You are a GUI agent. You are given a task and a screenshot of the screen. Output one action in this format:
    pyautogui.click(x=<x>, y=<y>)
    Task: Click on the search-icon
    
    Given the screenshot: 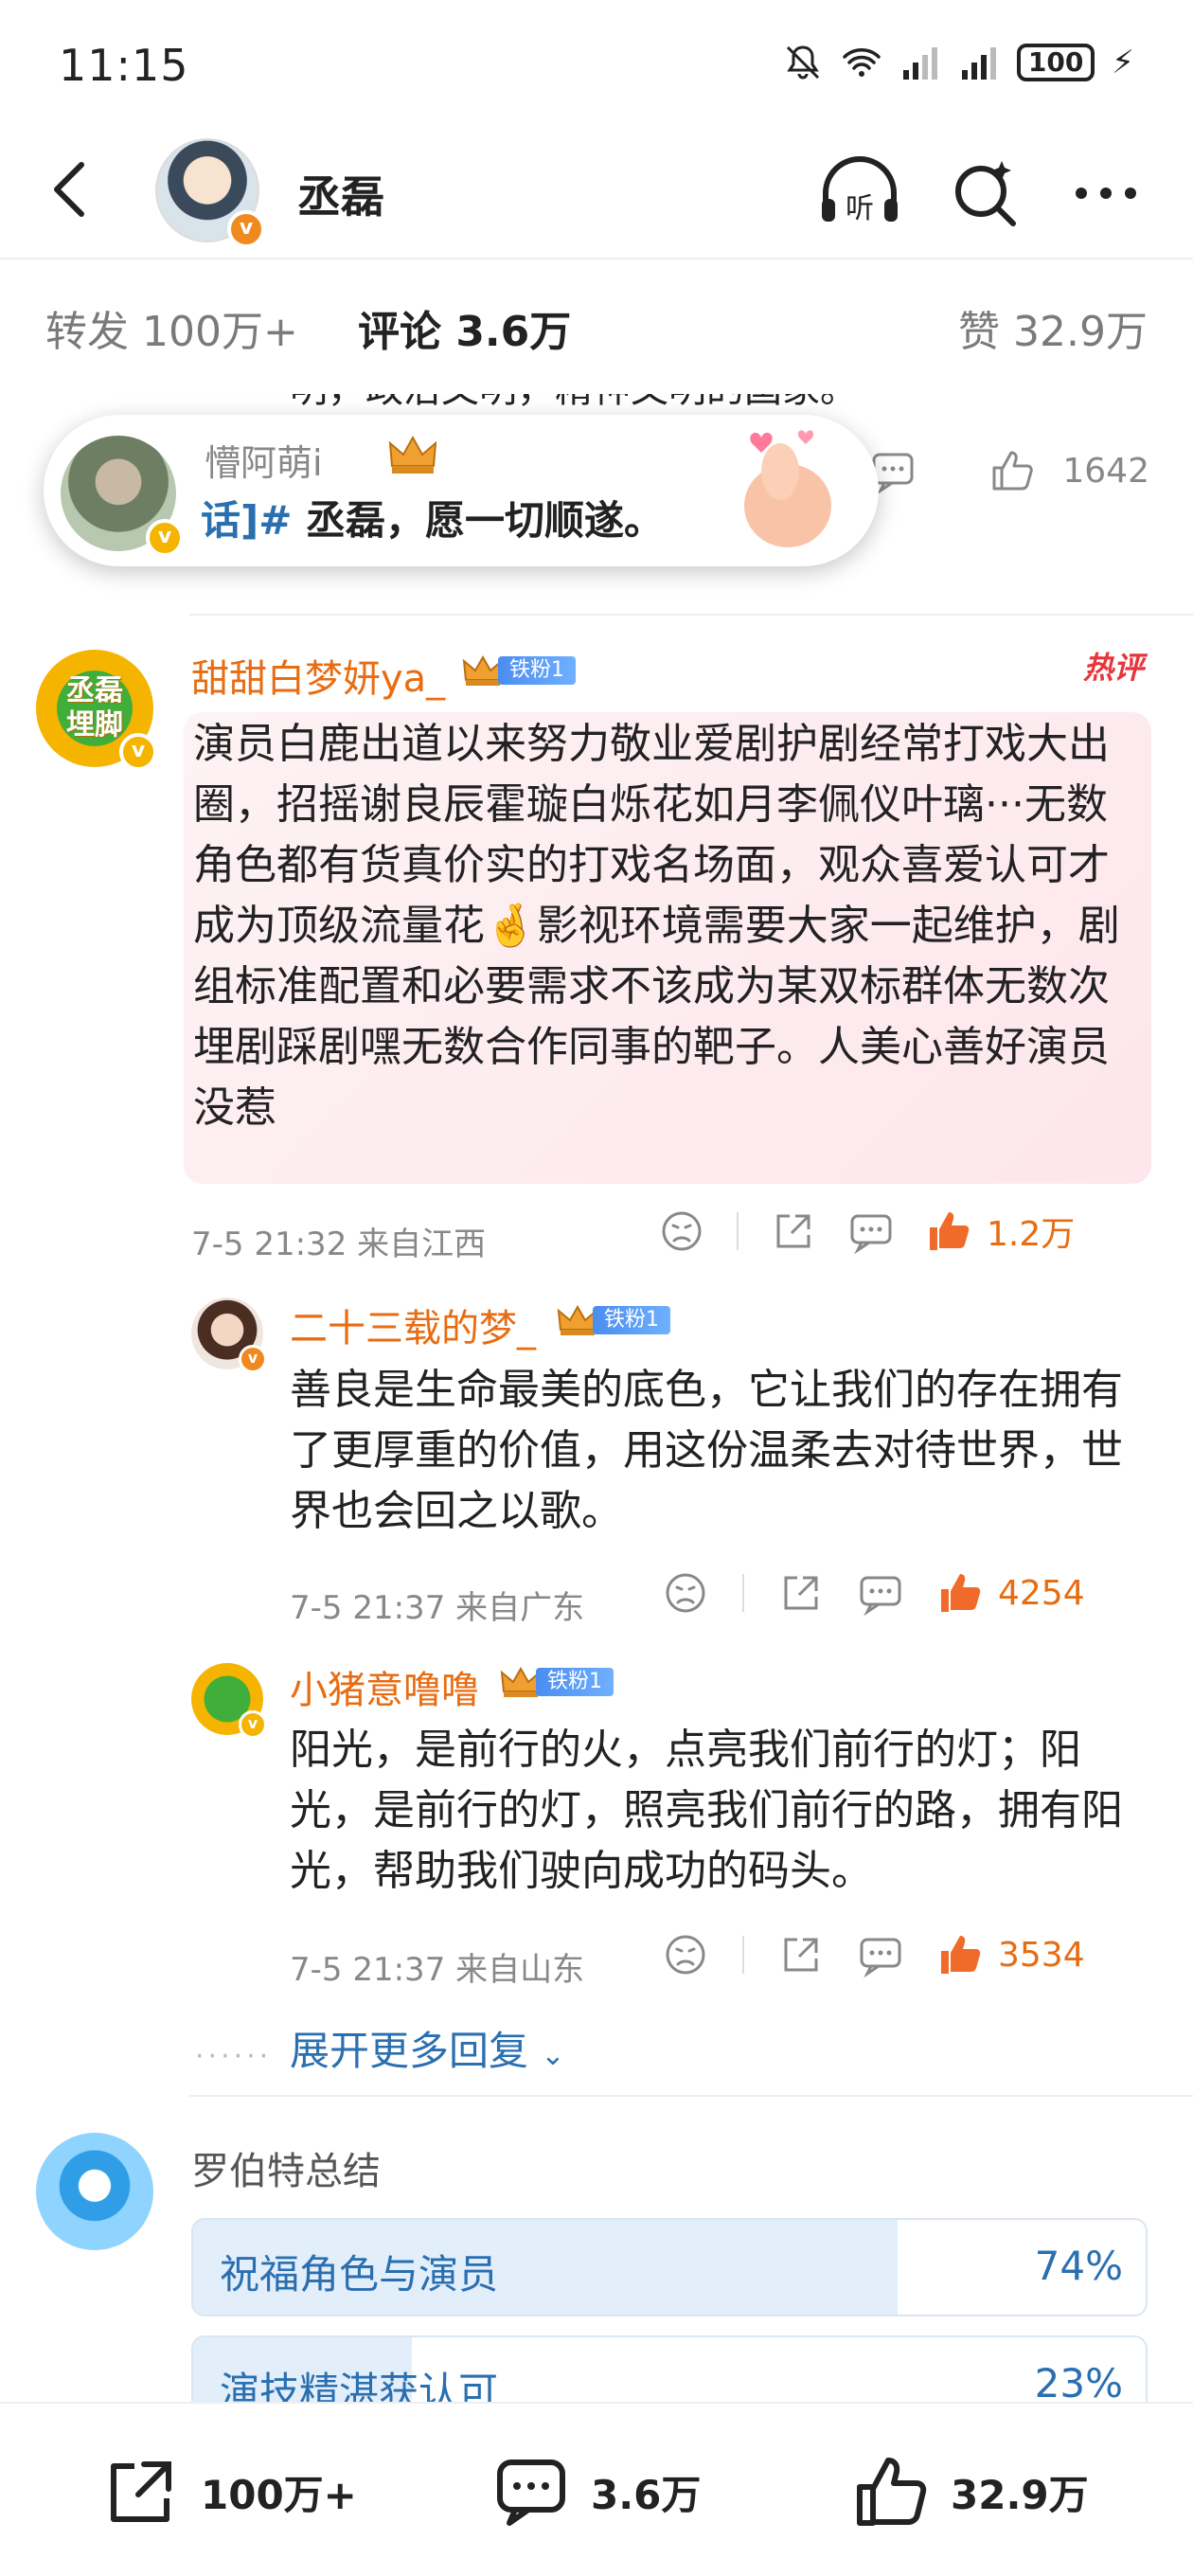 What is the action you would take?
    pyautogui.click(x=985, y=193)
    